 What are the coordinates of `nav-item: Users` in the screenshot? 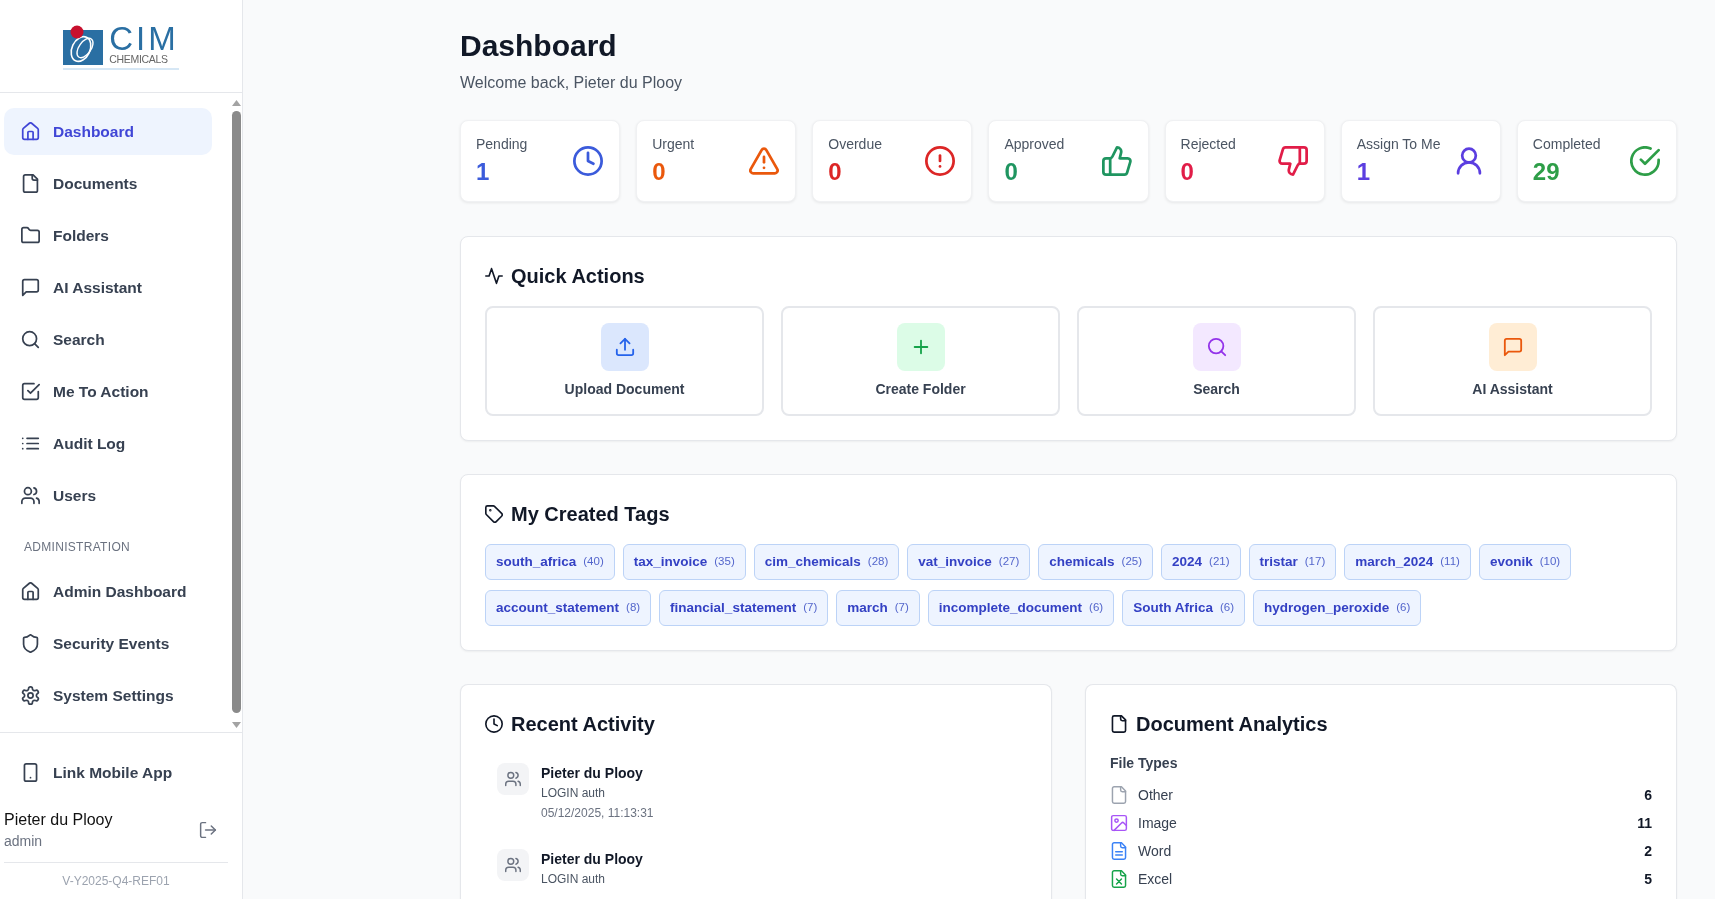 It's located at (108, 495).